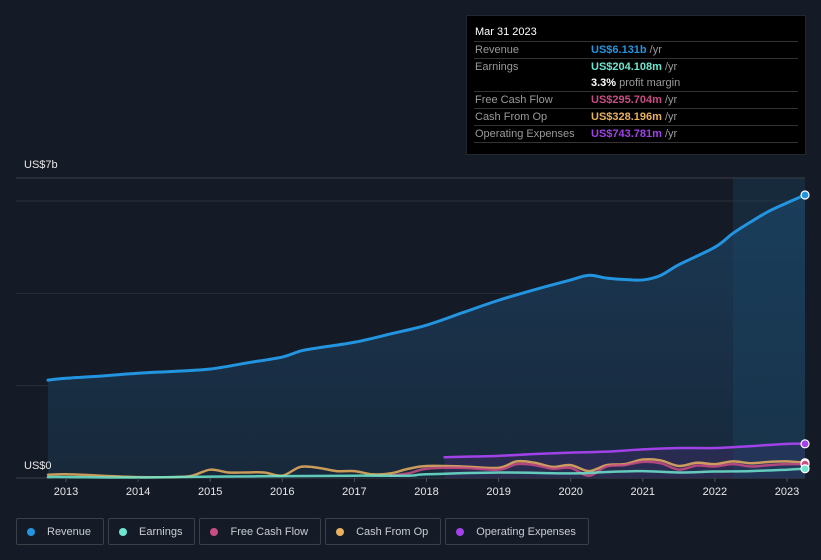  What do you see at coordinates (66, 492) in the screenshot?
I see `x-tick-label-2013: 2013` at bounding box center [66, 492].